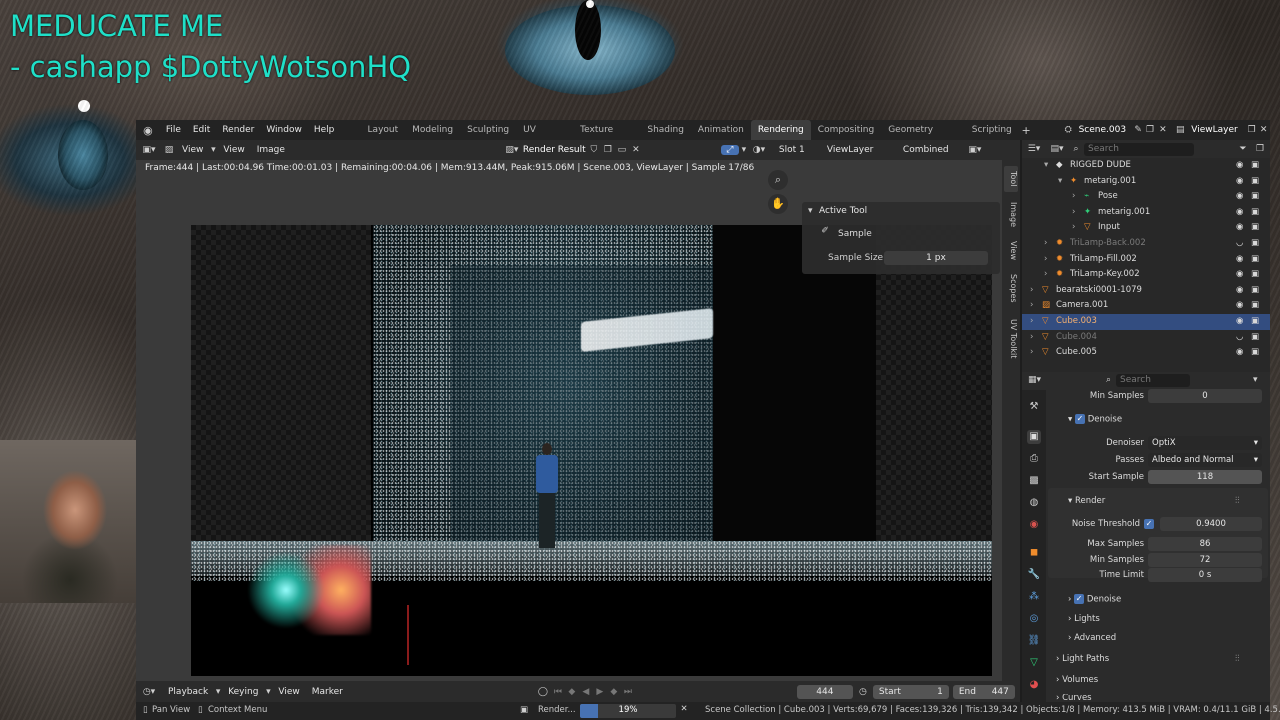 This screenshot has height=720, width=1280. Describe the element at coordinates (636, 150) in the screenshot. I see `unlink-image-icon: ✕` at that location.